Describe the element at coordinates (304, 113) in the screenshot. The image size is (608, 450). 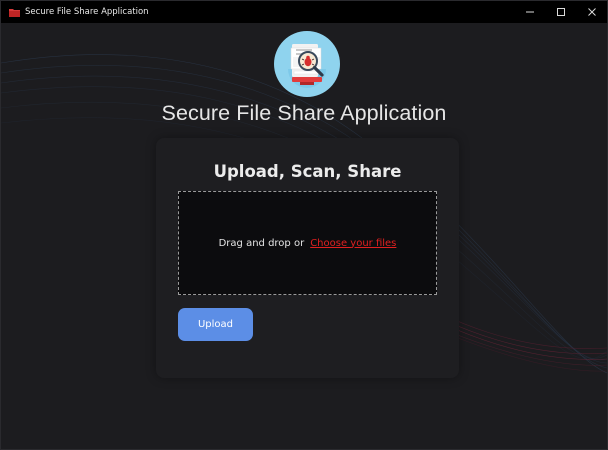
I see `app-title: Secure File Share Application` at that location.